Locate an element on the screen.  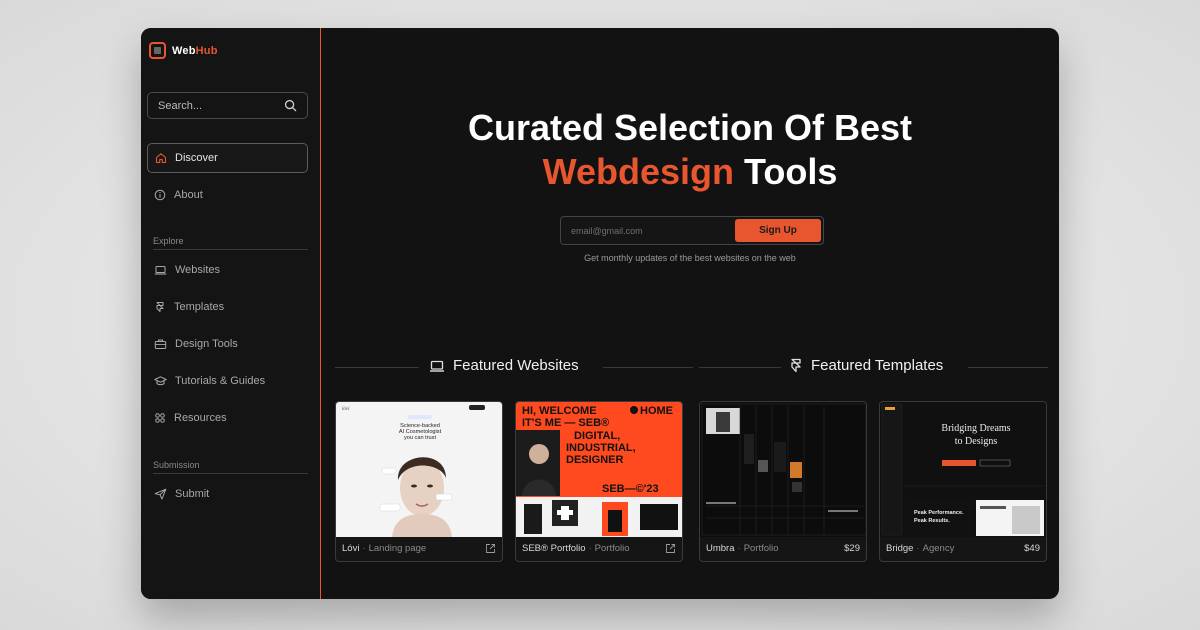
card-category: Agency is located at coordinates (938, 548).